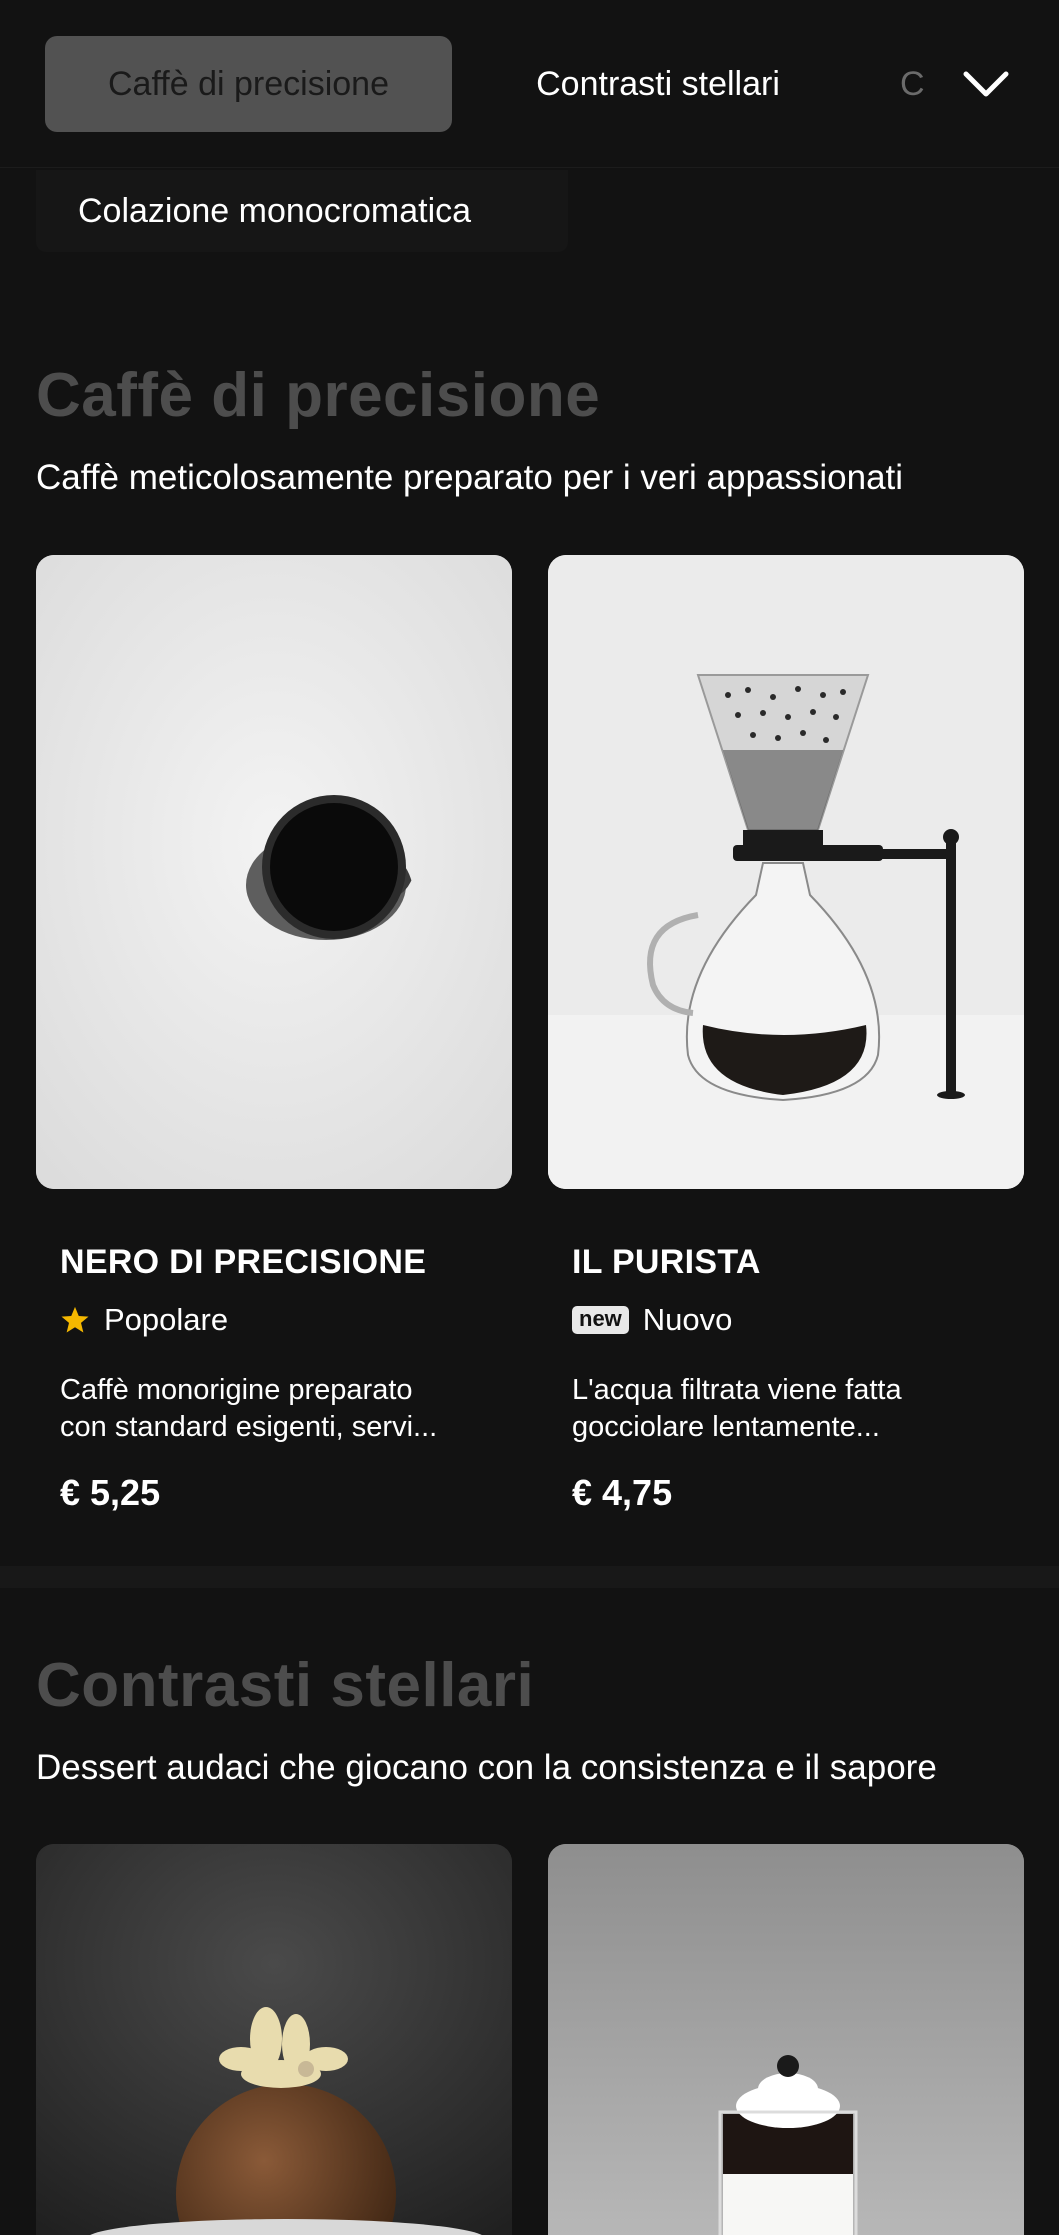 This screenshot has height=2235, width=1059. I want to click on chevron-down-icon, so click(986, 84).